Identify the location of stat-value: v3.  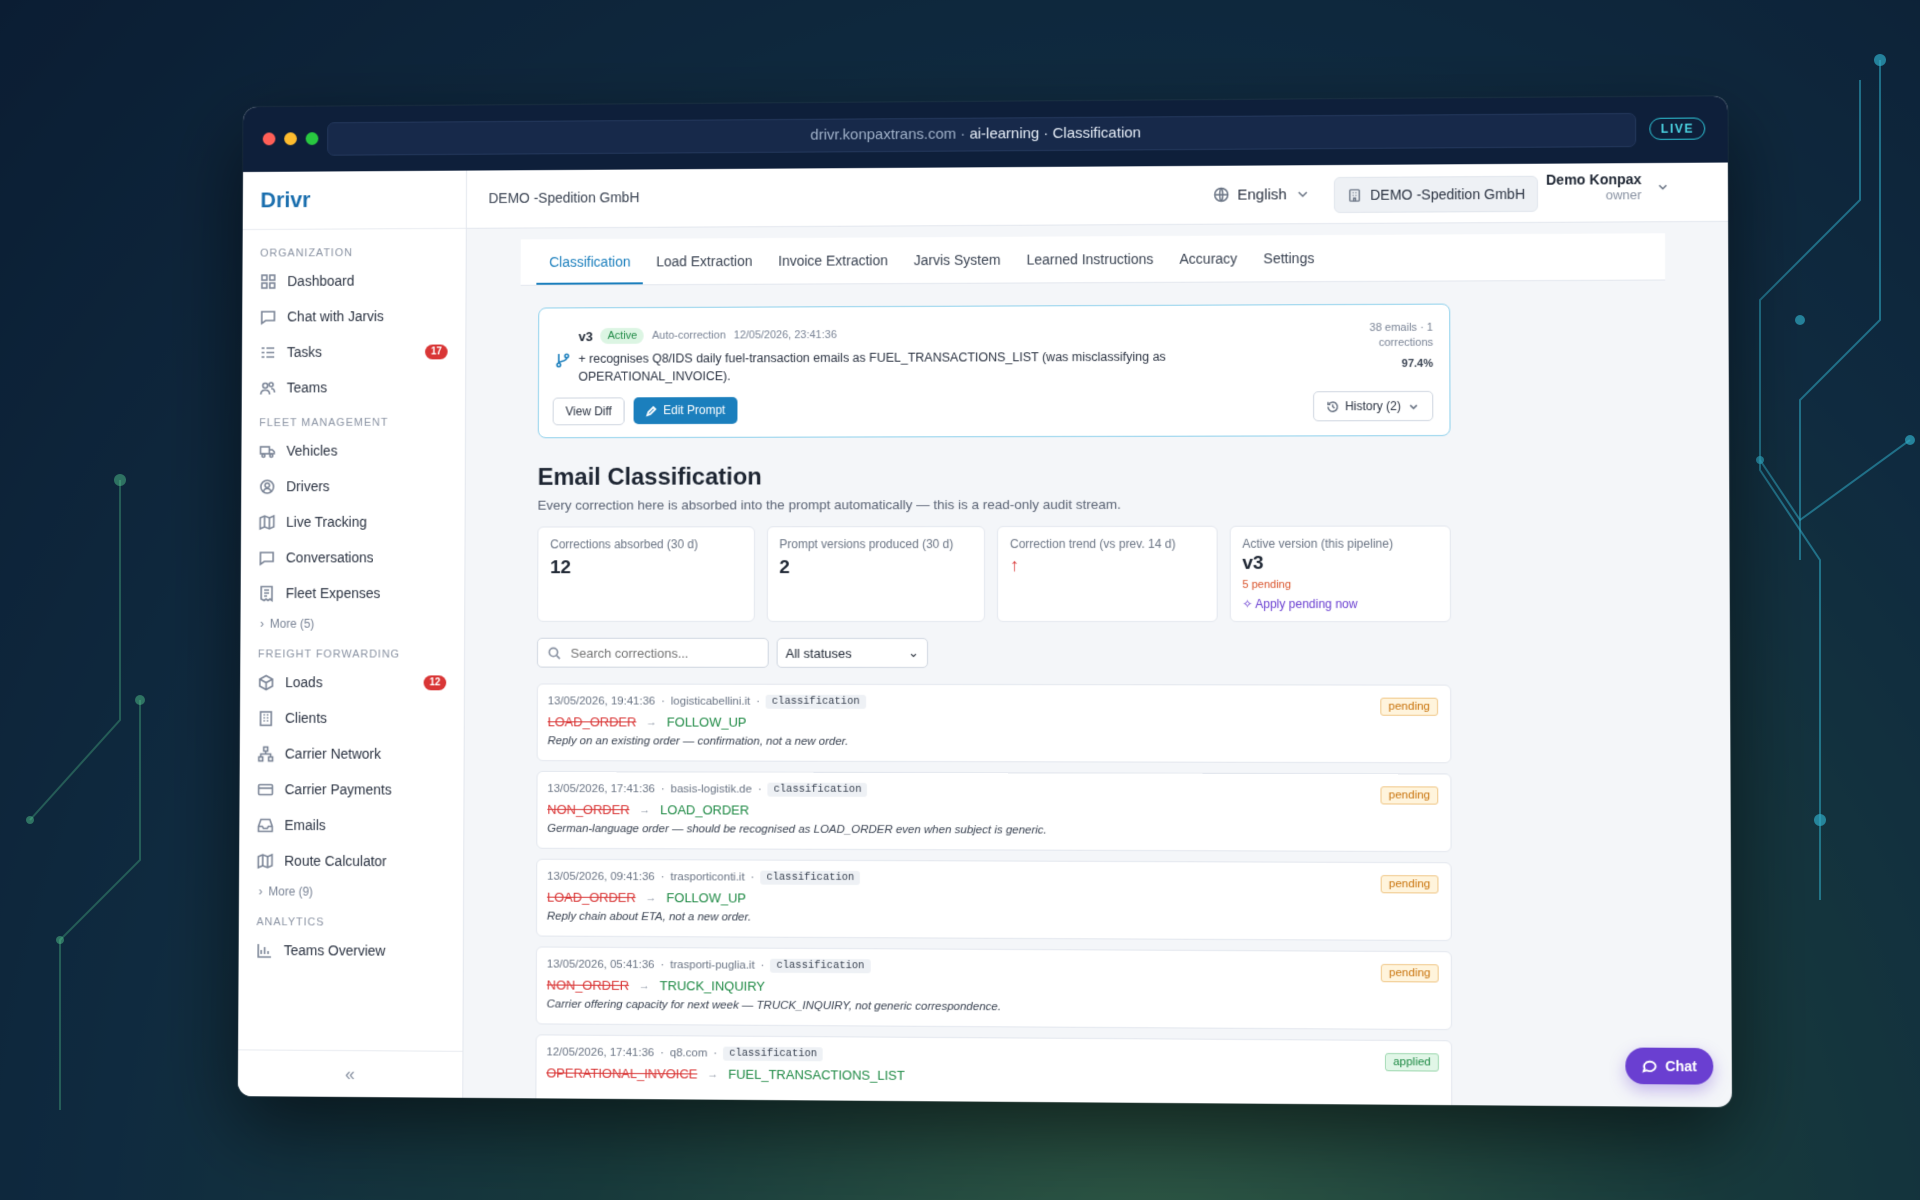
(1253, 563).